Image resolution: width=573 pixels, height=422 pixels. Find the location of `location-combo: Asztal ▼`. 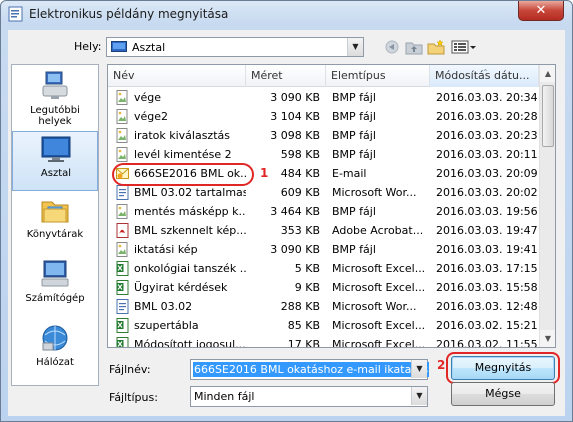

location-combo: Asztal ▼ is located at coordinates (235, 47).